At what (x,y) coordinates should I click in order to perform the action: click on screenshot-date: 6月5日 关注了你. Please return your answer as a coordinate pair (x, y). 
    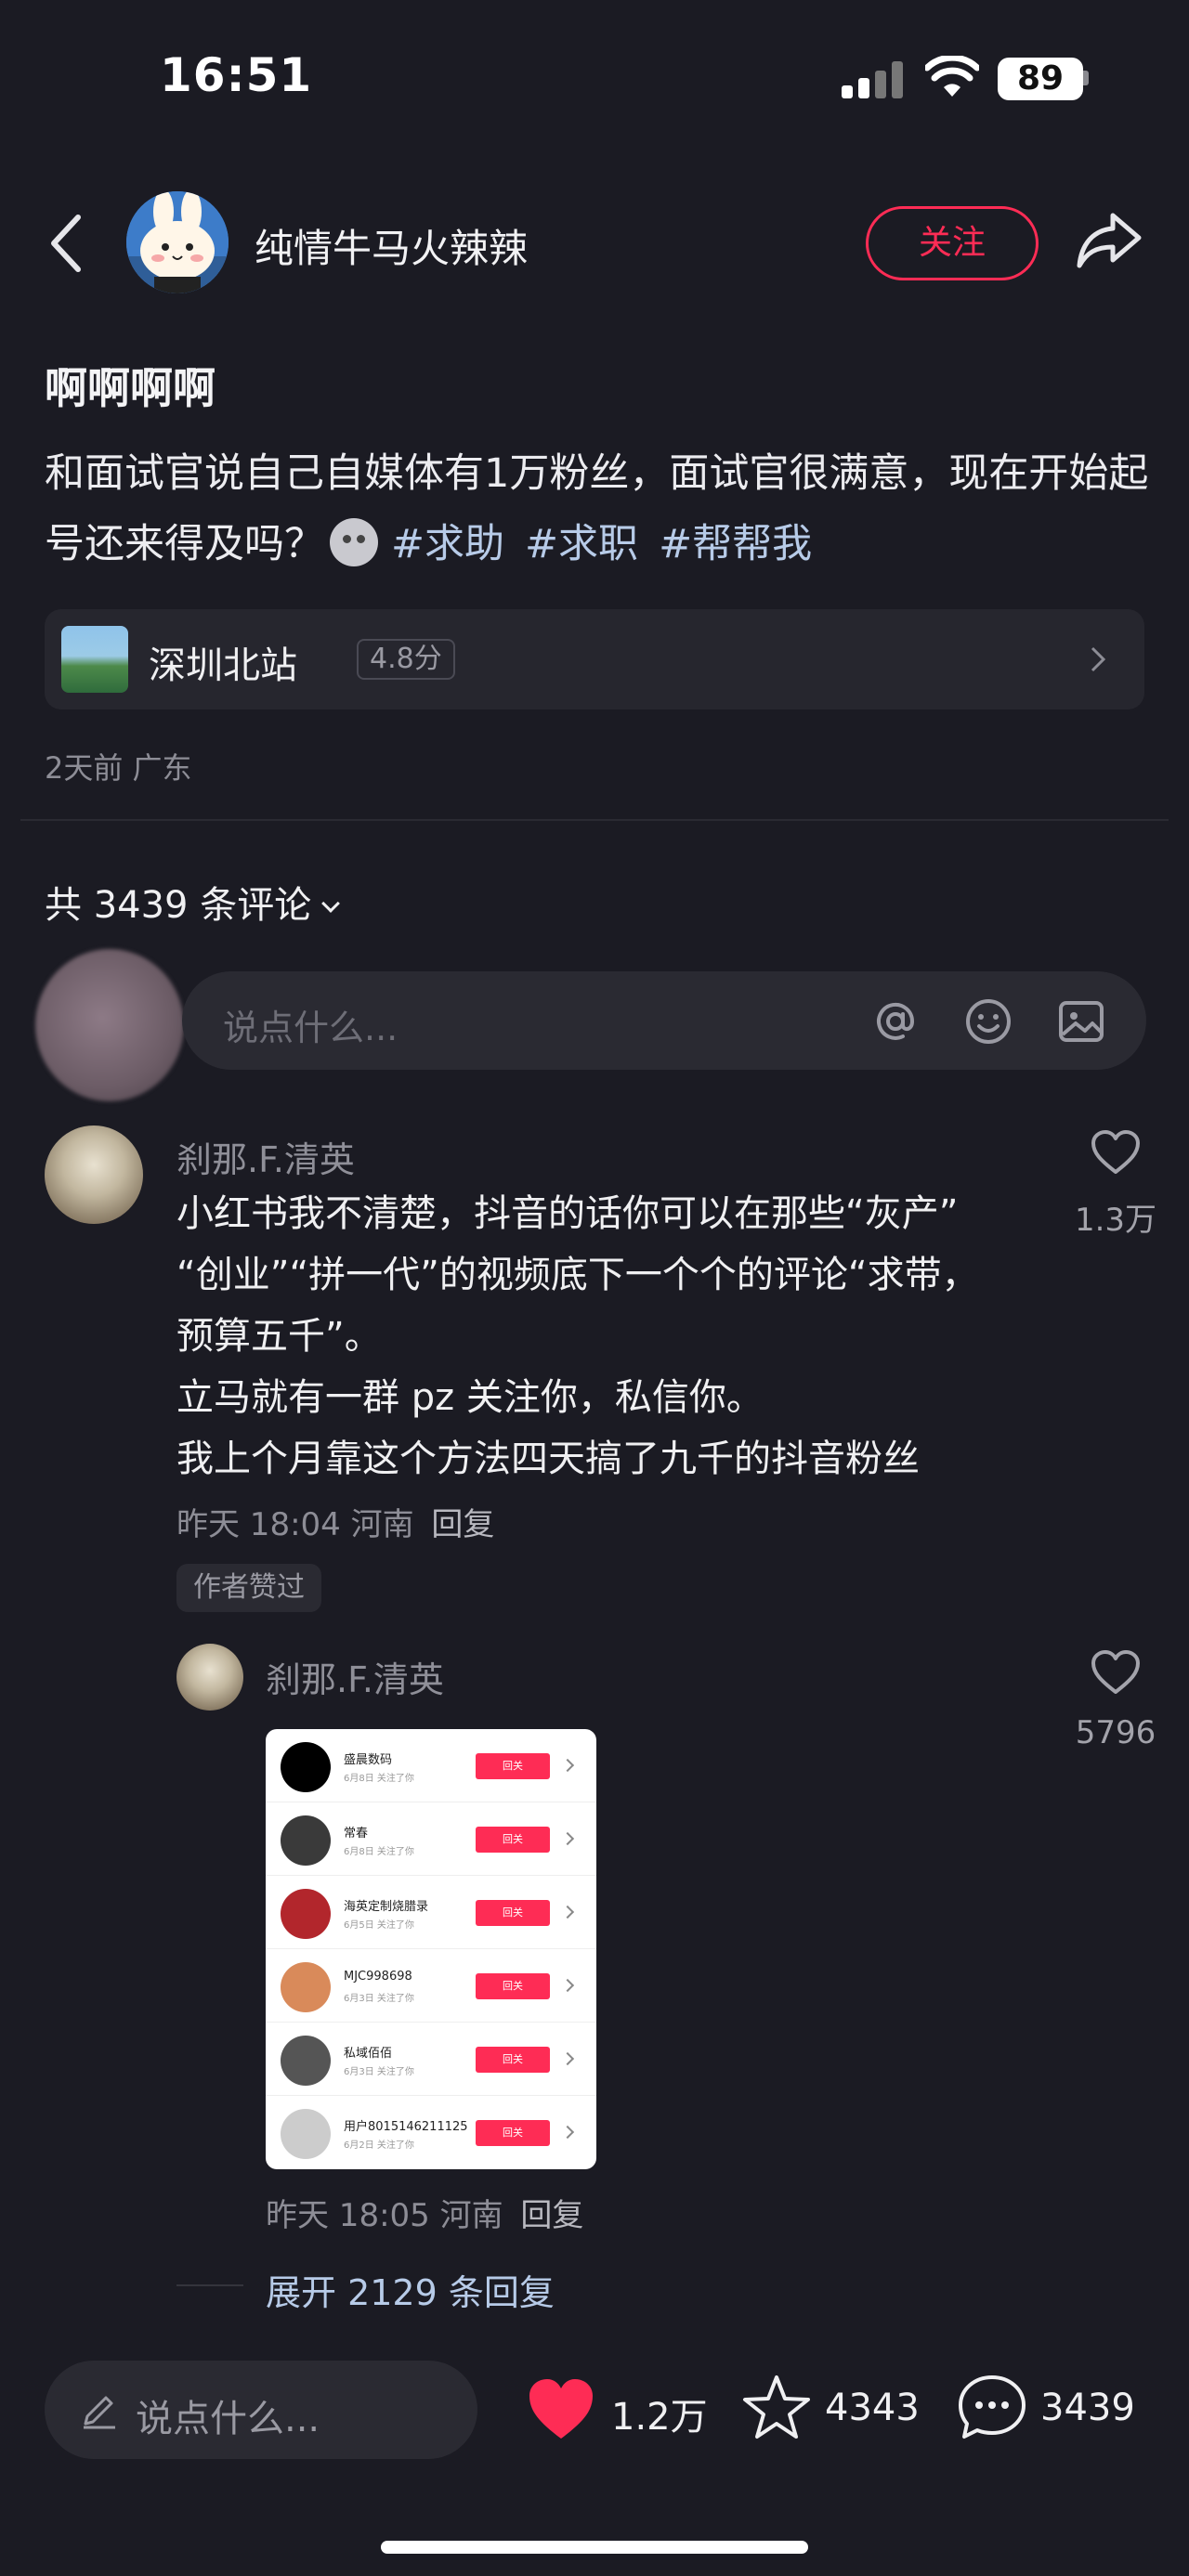
    Looking at the image, I should click on (379, 1926).